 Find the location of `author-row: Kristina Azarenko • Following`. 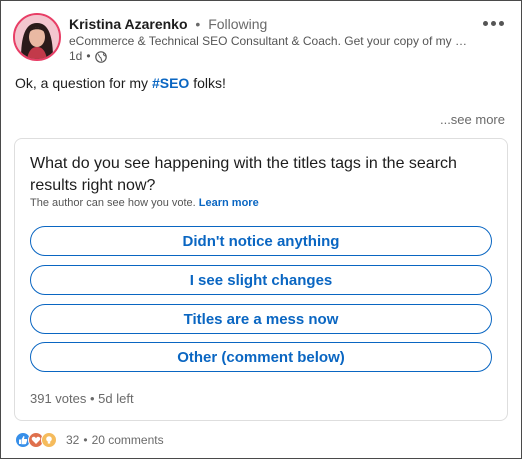

author-row: Kristina Azarenko • Following is located at coordinates (168, 24).